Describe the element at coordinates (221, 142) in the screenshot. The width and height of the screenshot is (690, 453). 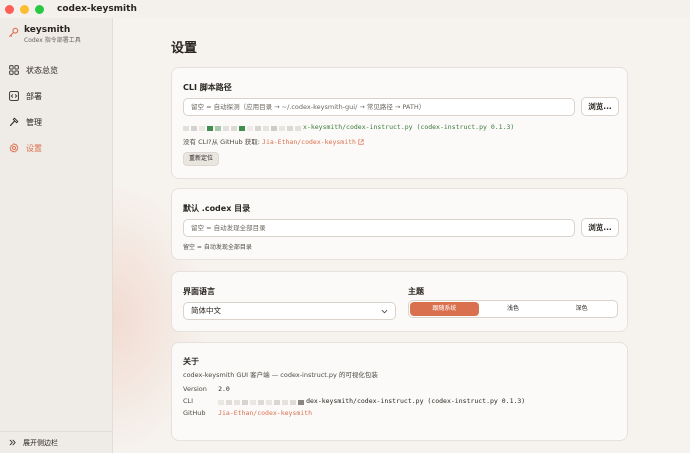
I see `no-cli-prefix: 没有 CLI?从 GitHub 获取:` at that location.